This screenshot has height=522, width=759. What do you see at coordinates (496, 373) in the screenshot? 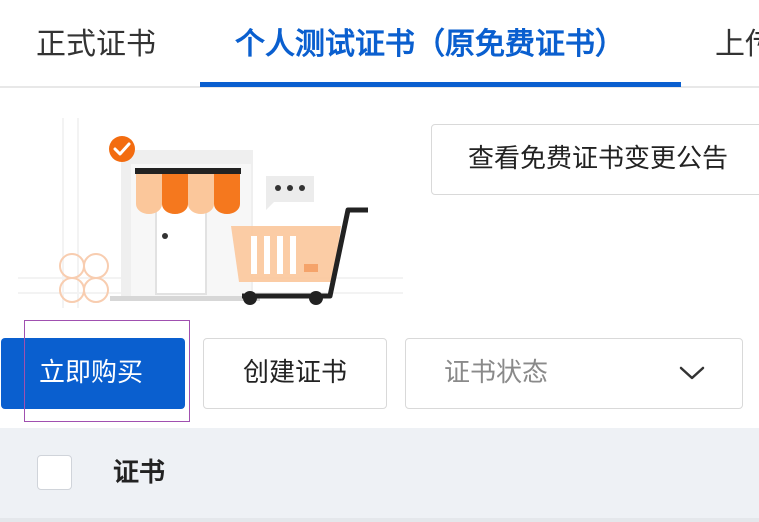
I see `status-select-placeholder: 证书状态` at bounding box center [496, 373].